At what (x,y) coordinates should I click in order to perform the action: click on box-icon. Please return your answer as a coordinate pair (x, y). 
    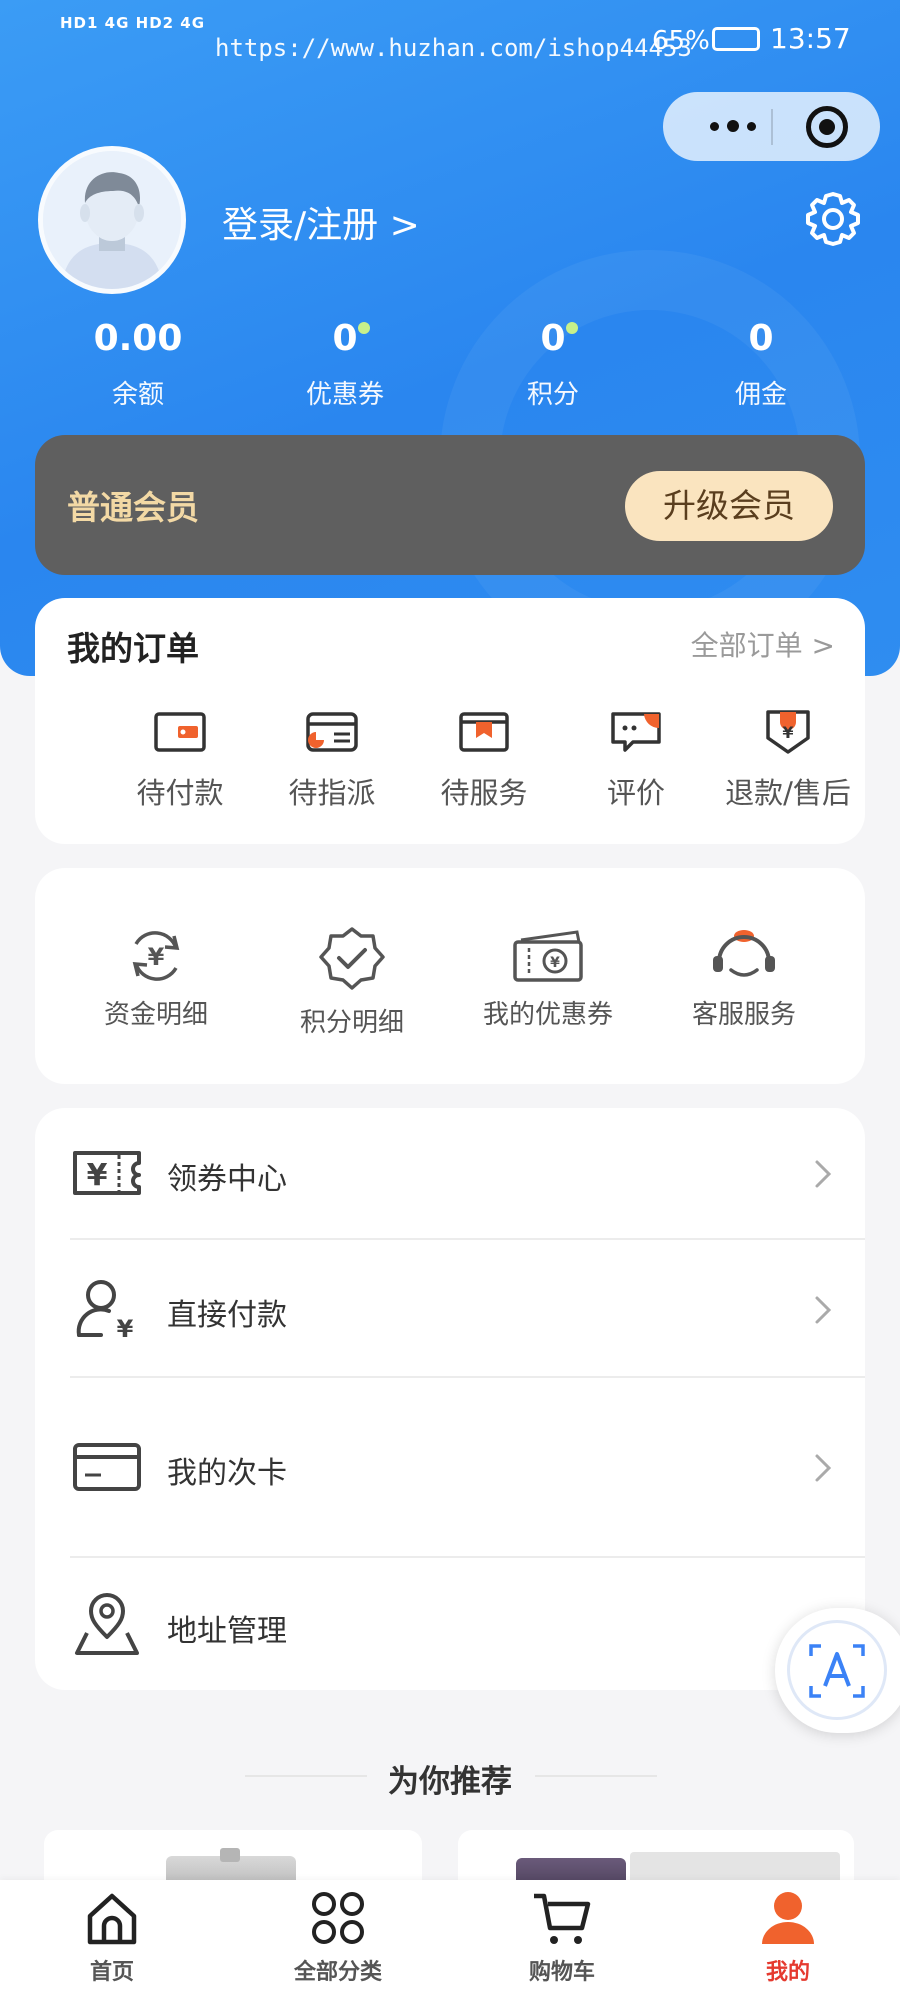
    Looking at the image, I should click on (484, 732).